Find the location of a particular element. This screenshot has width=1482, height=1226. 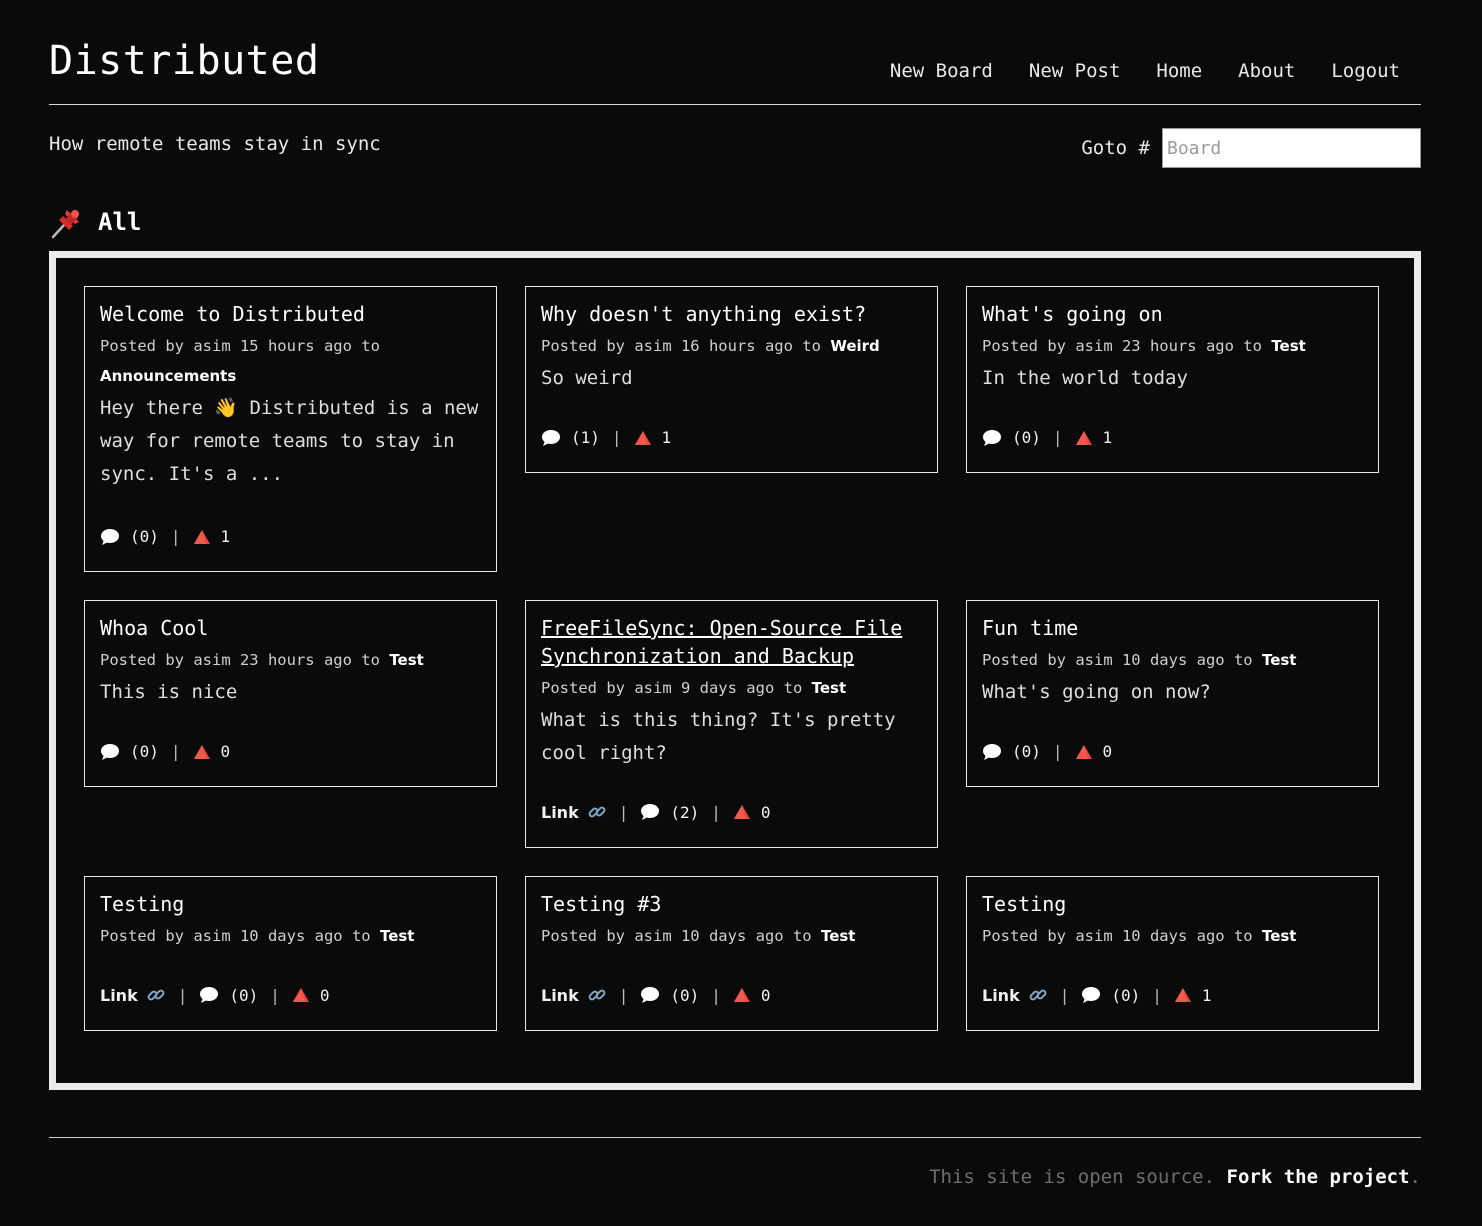

post-meta: Posted by asim 23 hours ago to Test is located at coordinates (1172, 346).